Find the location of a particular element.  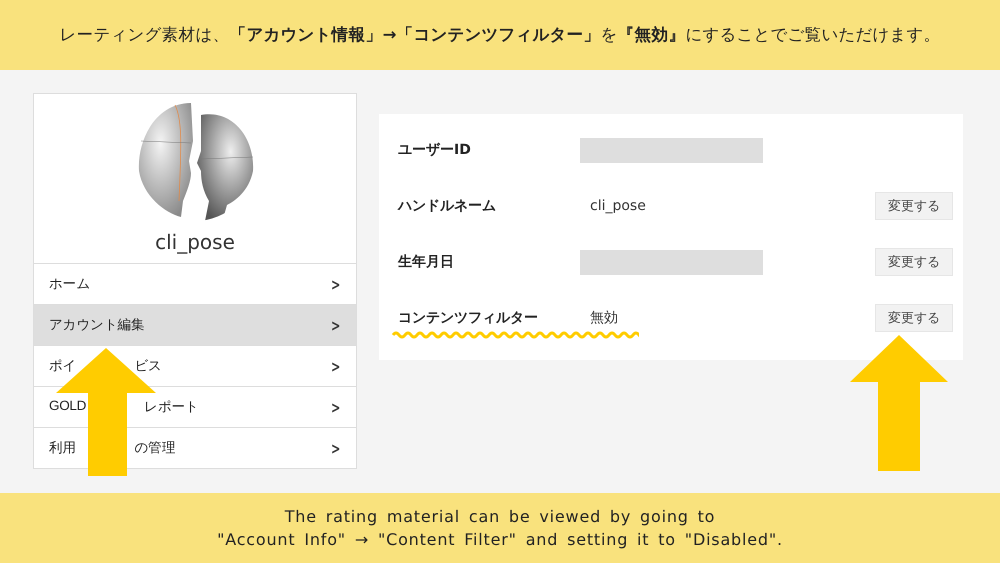

field-label: コンテンツフィルター is located at coordinates (468, 318).